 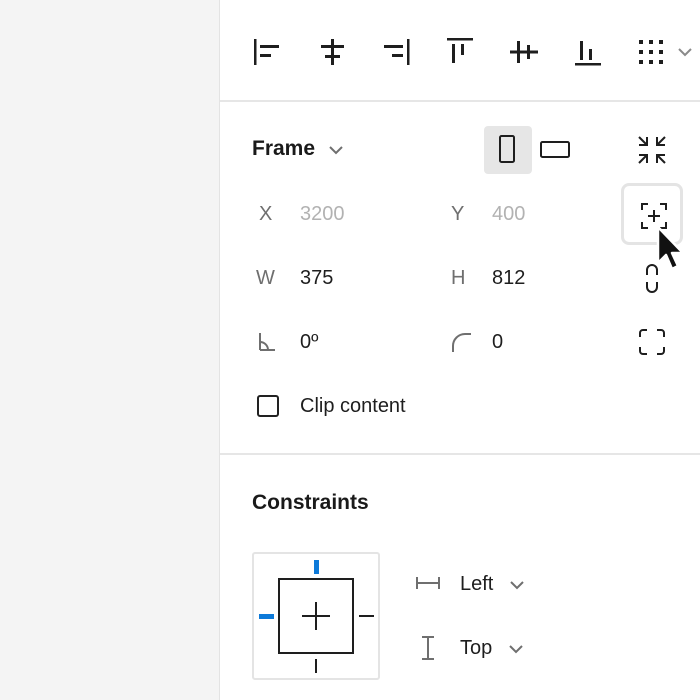 What do you see at coordinates (333, 52) in the screenshot?
I see `align-horizontal-center-icon` at bounding box center [333, 52].